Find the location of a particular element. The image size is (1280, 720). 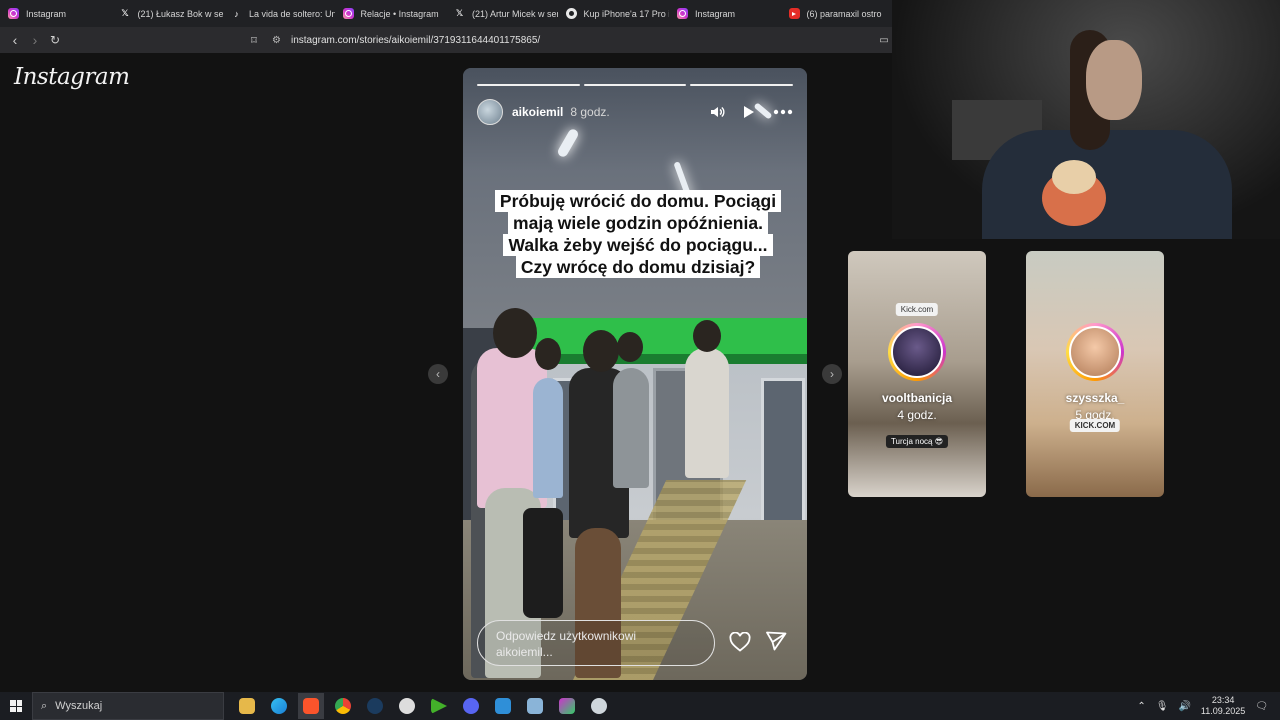

browser-tab: ♪ La vida de soltero: Un is located at coordinates (278, 13).